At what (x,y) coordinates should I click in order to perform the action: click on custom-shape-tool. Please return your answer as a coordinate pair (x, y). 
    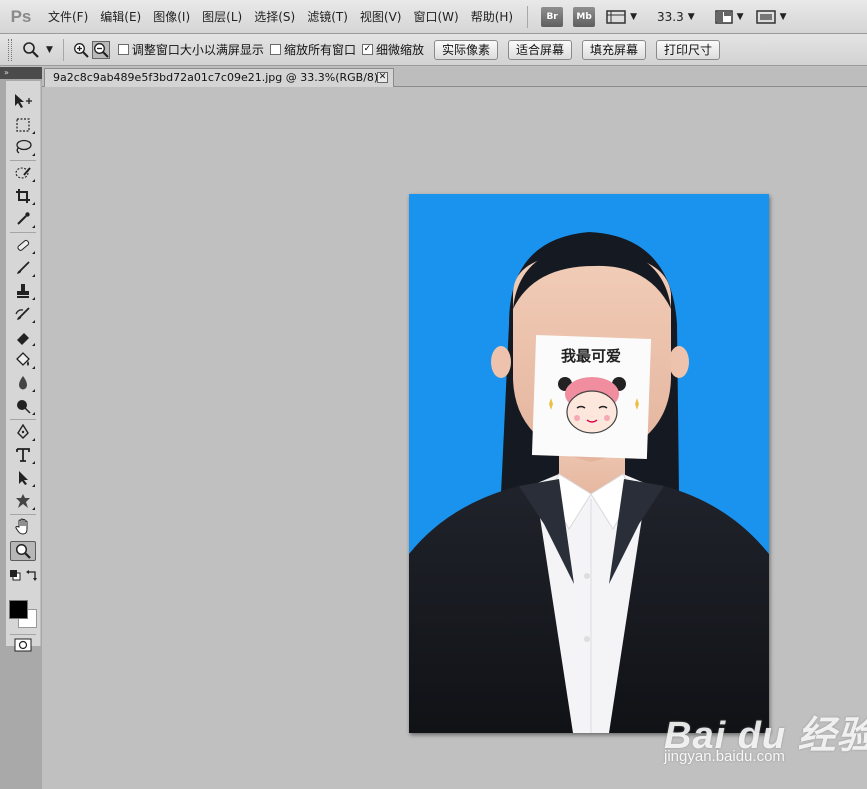
    Looking at the image, I should click on (23, 501).